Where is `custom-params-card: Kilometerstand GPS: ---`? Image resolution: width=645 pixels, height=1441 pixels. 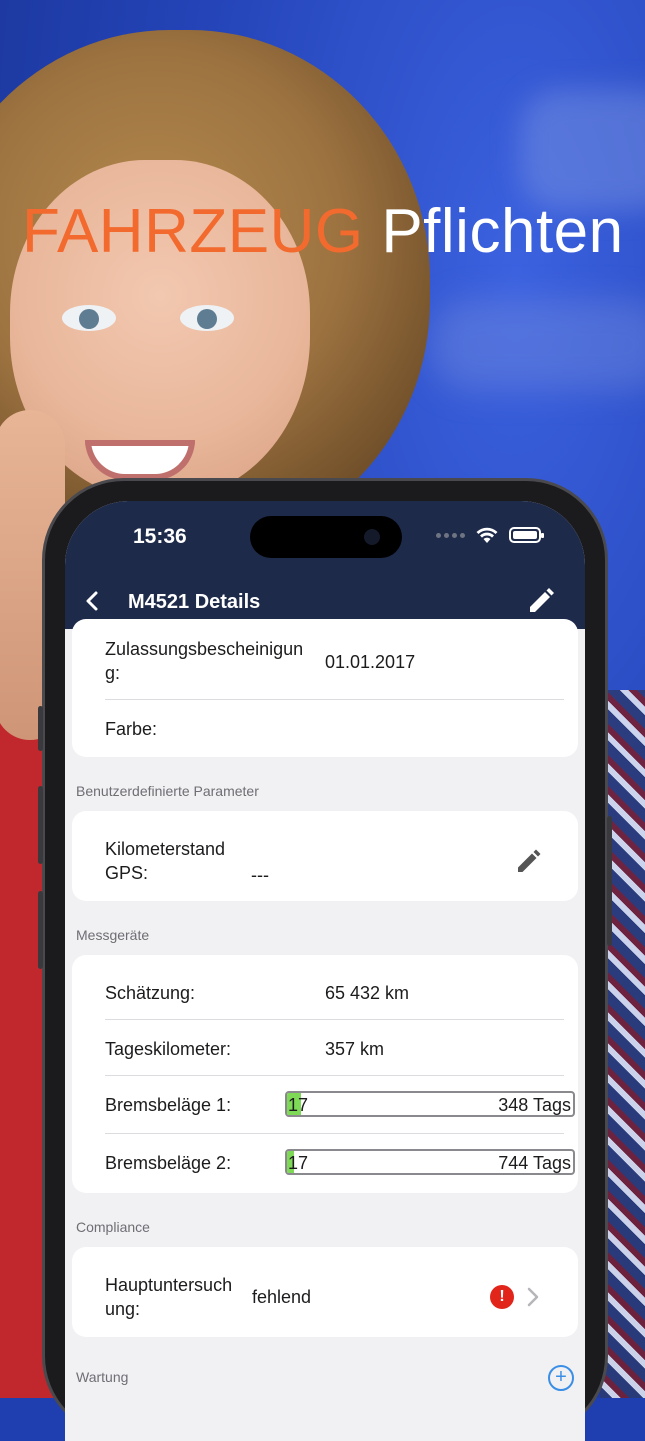 custom-params-card: Kilometerstand GPS: --- is located at coordinates (325, 856).